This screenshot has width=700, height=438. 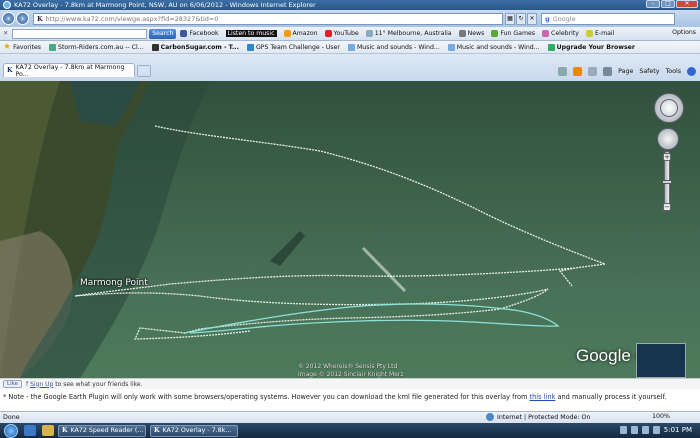 What do you see at coordinates (656, 430) in the screenshot?
I see `volume-icon` at bounding box center [656, 430].